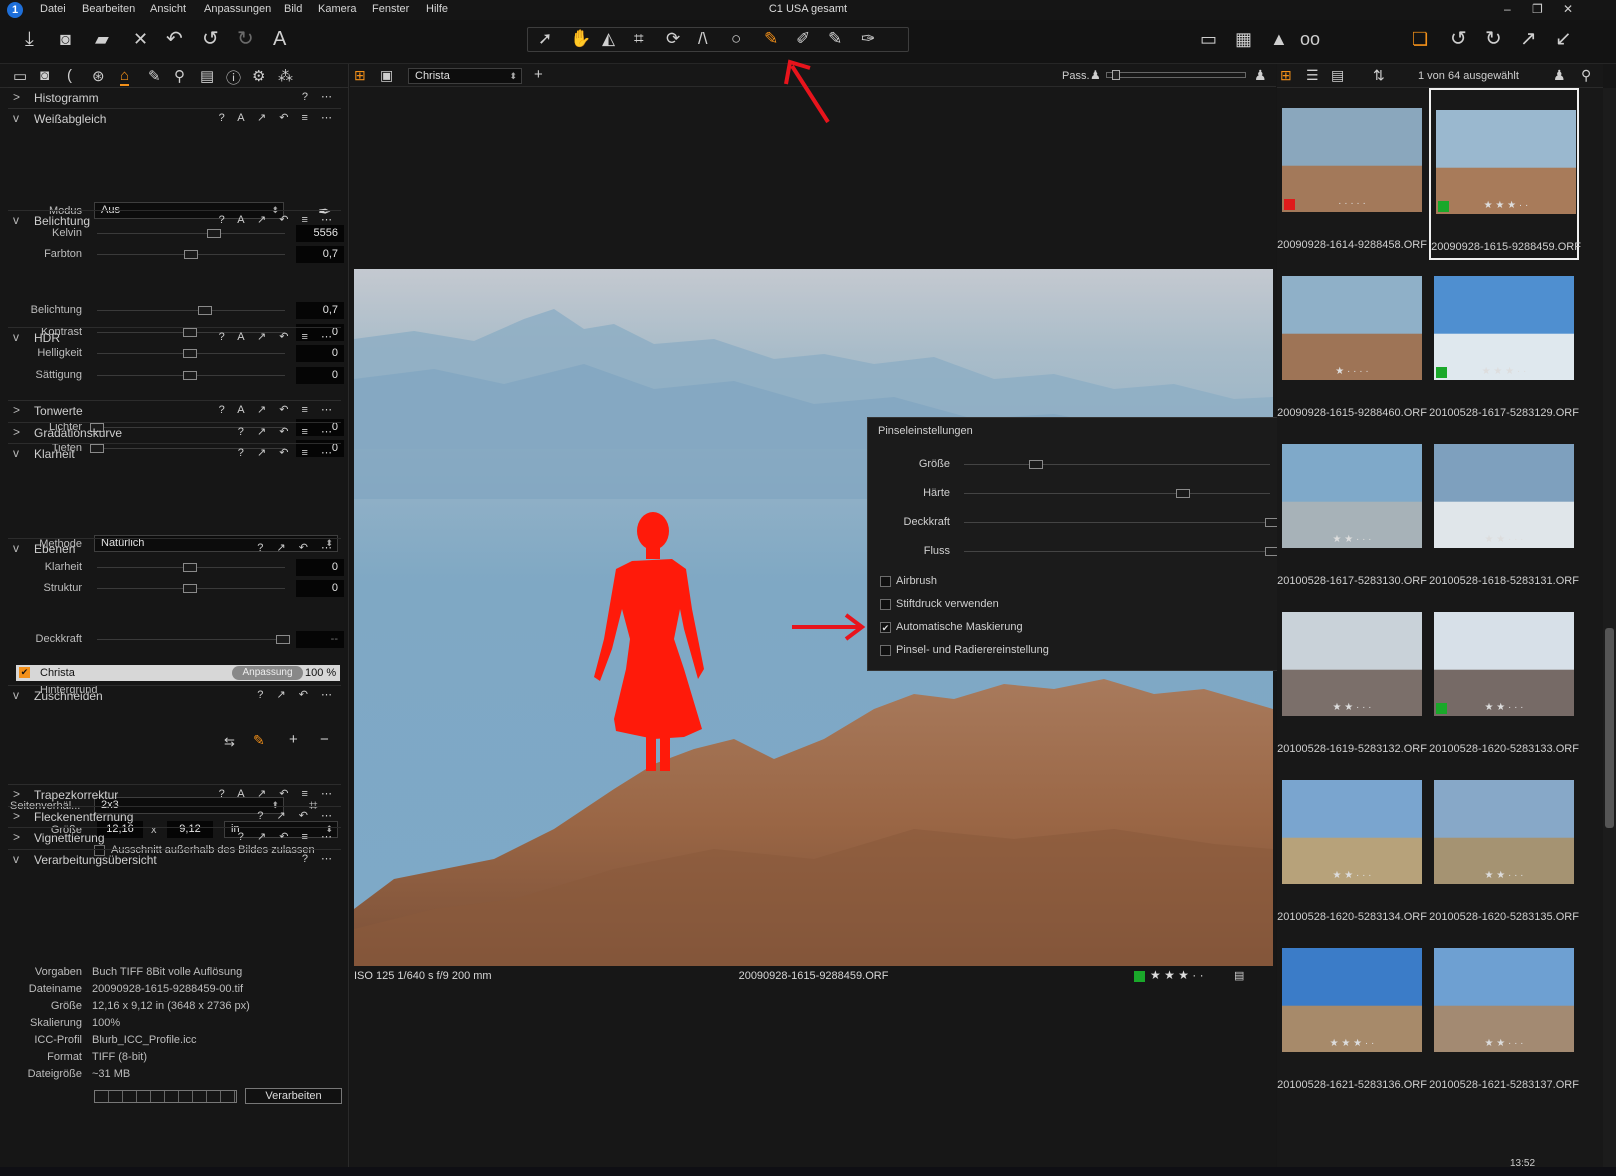  Describe the element at coordinates (258, 76) in the screenshot. I see `settings-tab-icon: ⚙` at that location.